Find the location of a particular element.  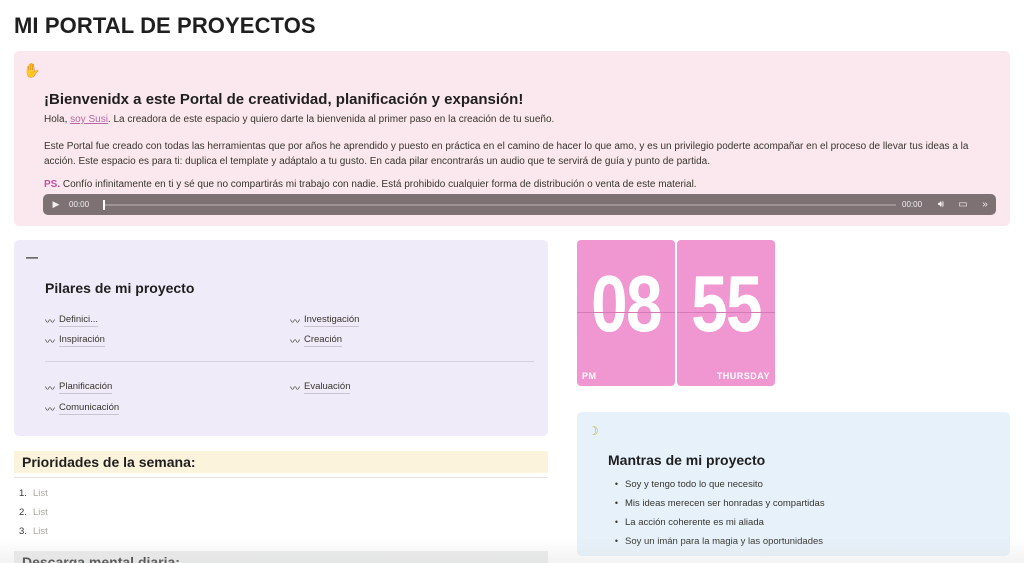

pilar-link-planificacion: 〰 Planificación is located at coordinates (79, 387).